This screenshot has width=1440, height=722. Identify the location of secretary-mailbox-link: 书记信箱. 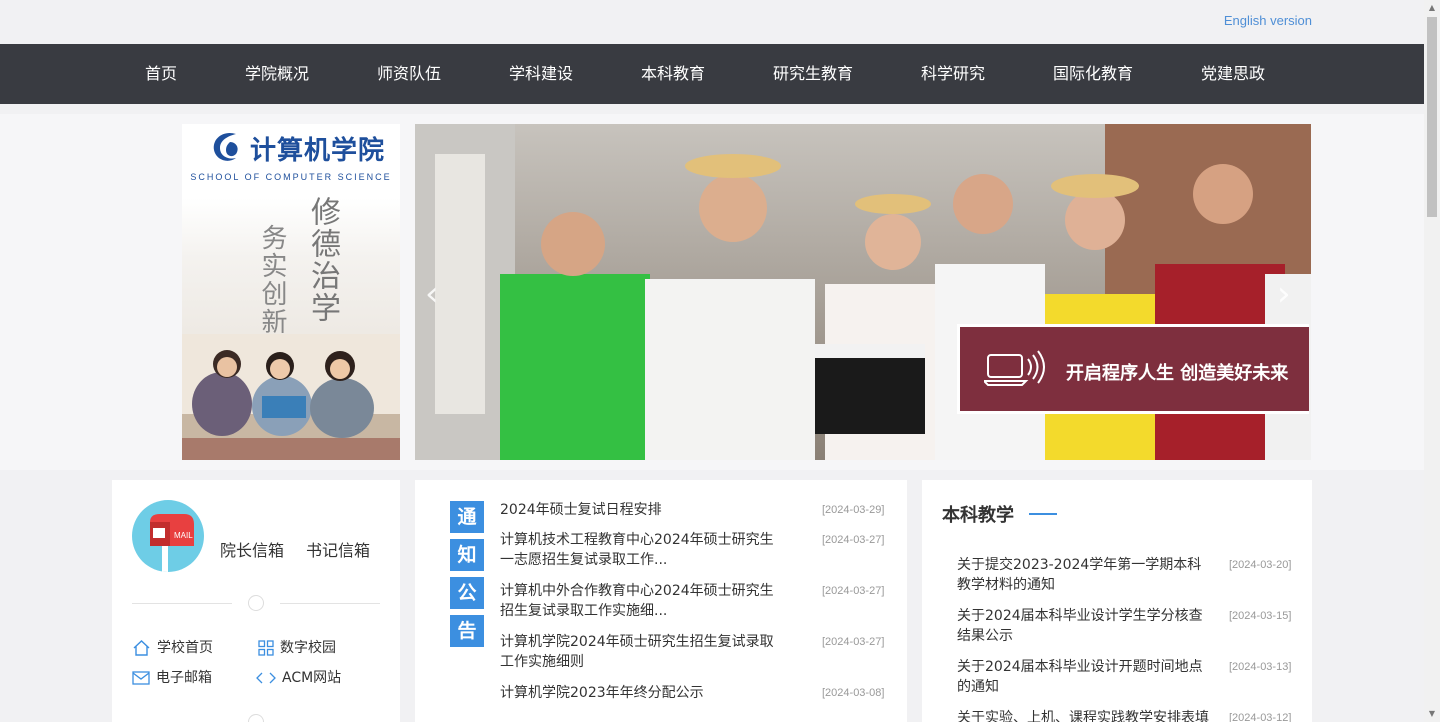
(338, 549).